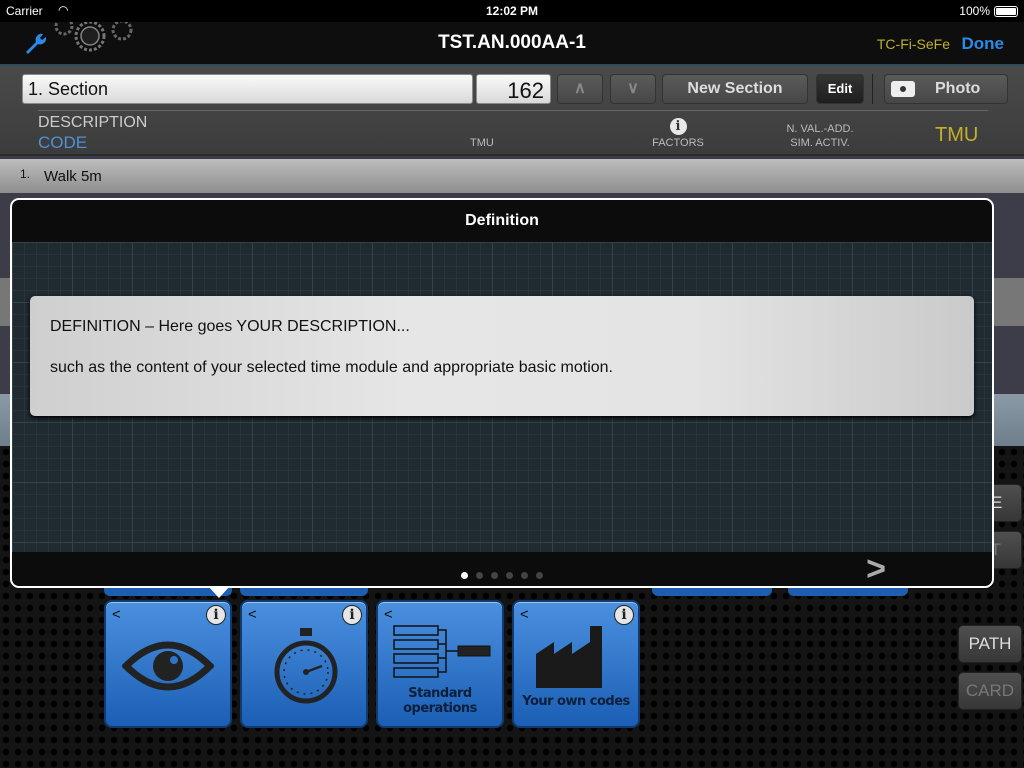  I want to click on column-header-tmu-total: TMU, so click(957, 135).